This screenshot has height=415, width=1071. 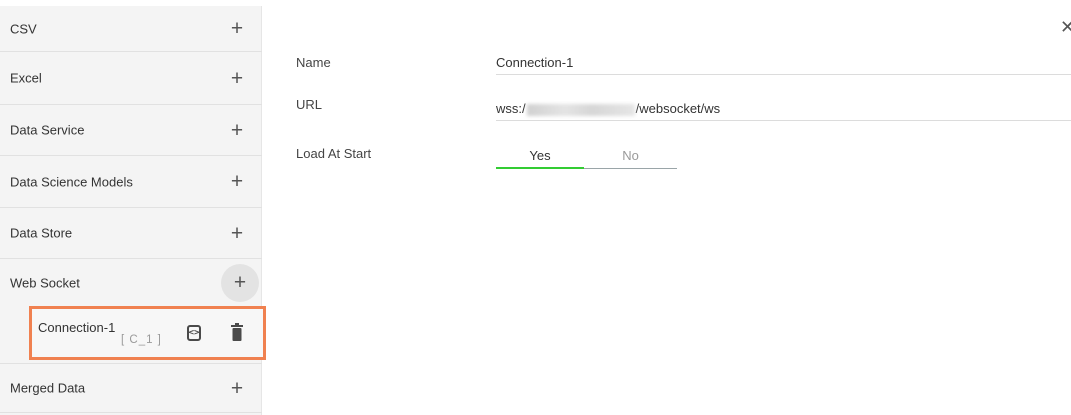 I want to click on redacted-host, so click(x=580, y=109).